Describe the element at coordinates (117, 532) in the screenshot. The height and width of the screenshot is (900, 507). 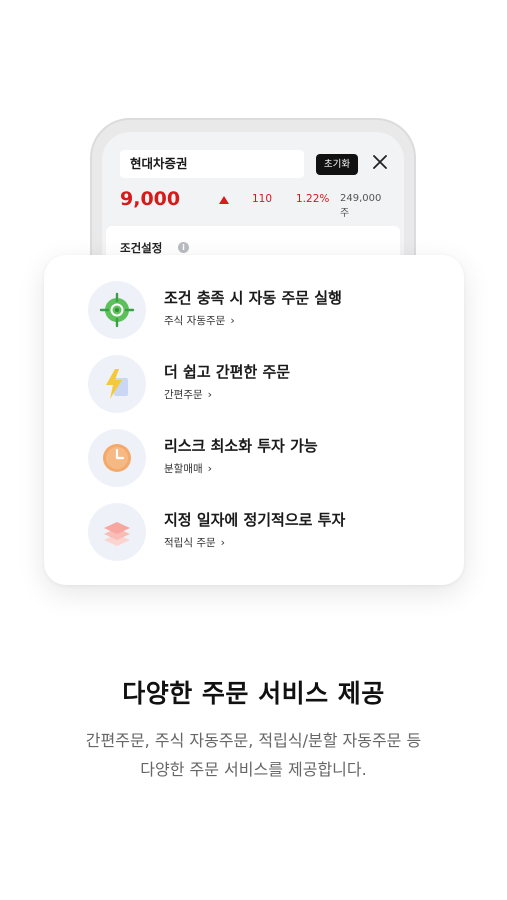
I see `layers-icon` at that location.